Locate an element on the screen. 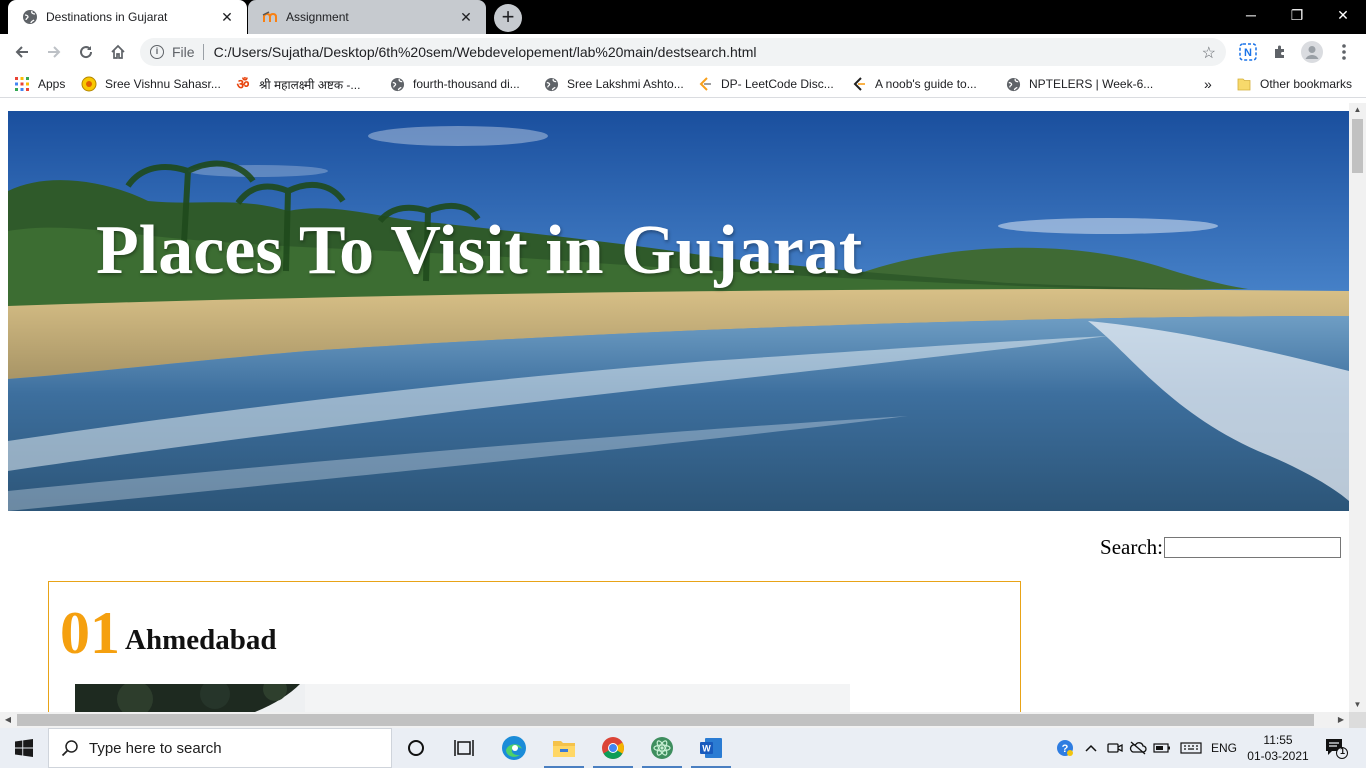  overflow-chevron-icon: » is located at coordinates (1208, 84).